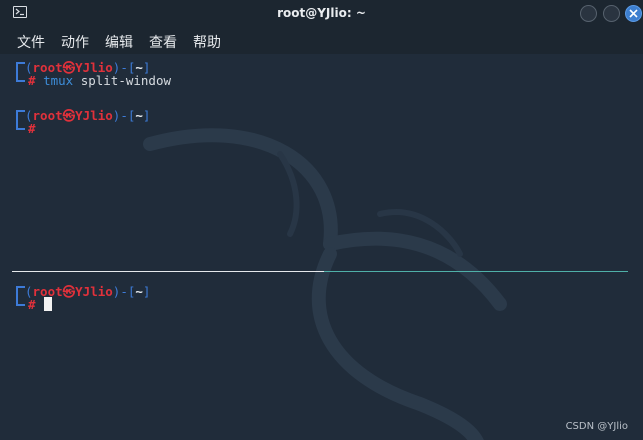 This screenshot has height=440, width=643. What do you see at coordinates (58, 80) in the screenshot?
I see `command-name: tmux` at bounding box center [58, 80].